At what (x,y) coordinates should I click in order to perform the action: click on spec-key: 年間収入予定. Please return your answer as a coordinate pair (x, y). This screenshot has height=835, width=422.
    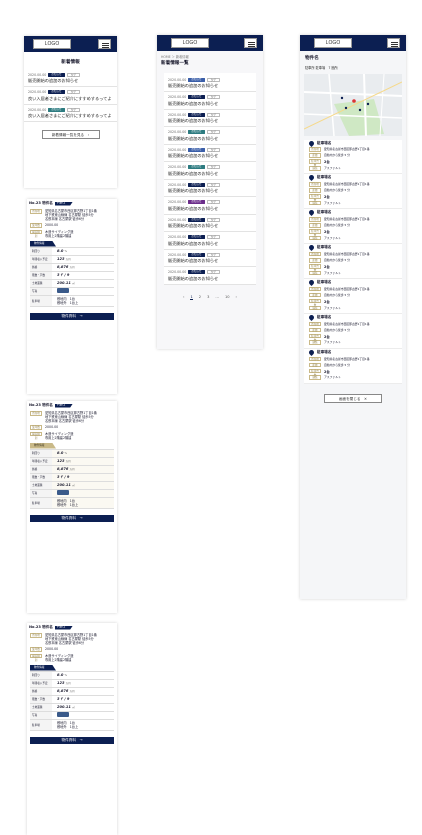
    Looking at the image, I should click on (41, 461).